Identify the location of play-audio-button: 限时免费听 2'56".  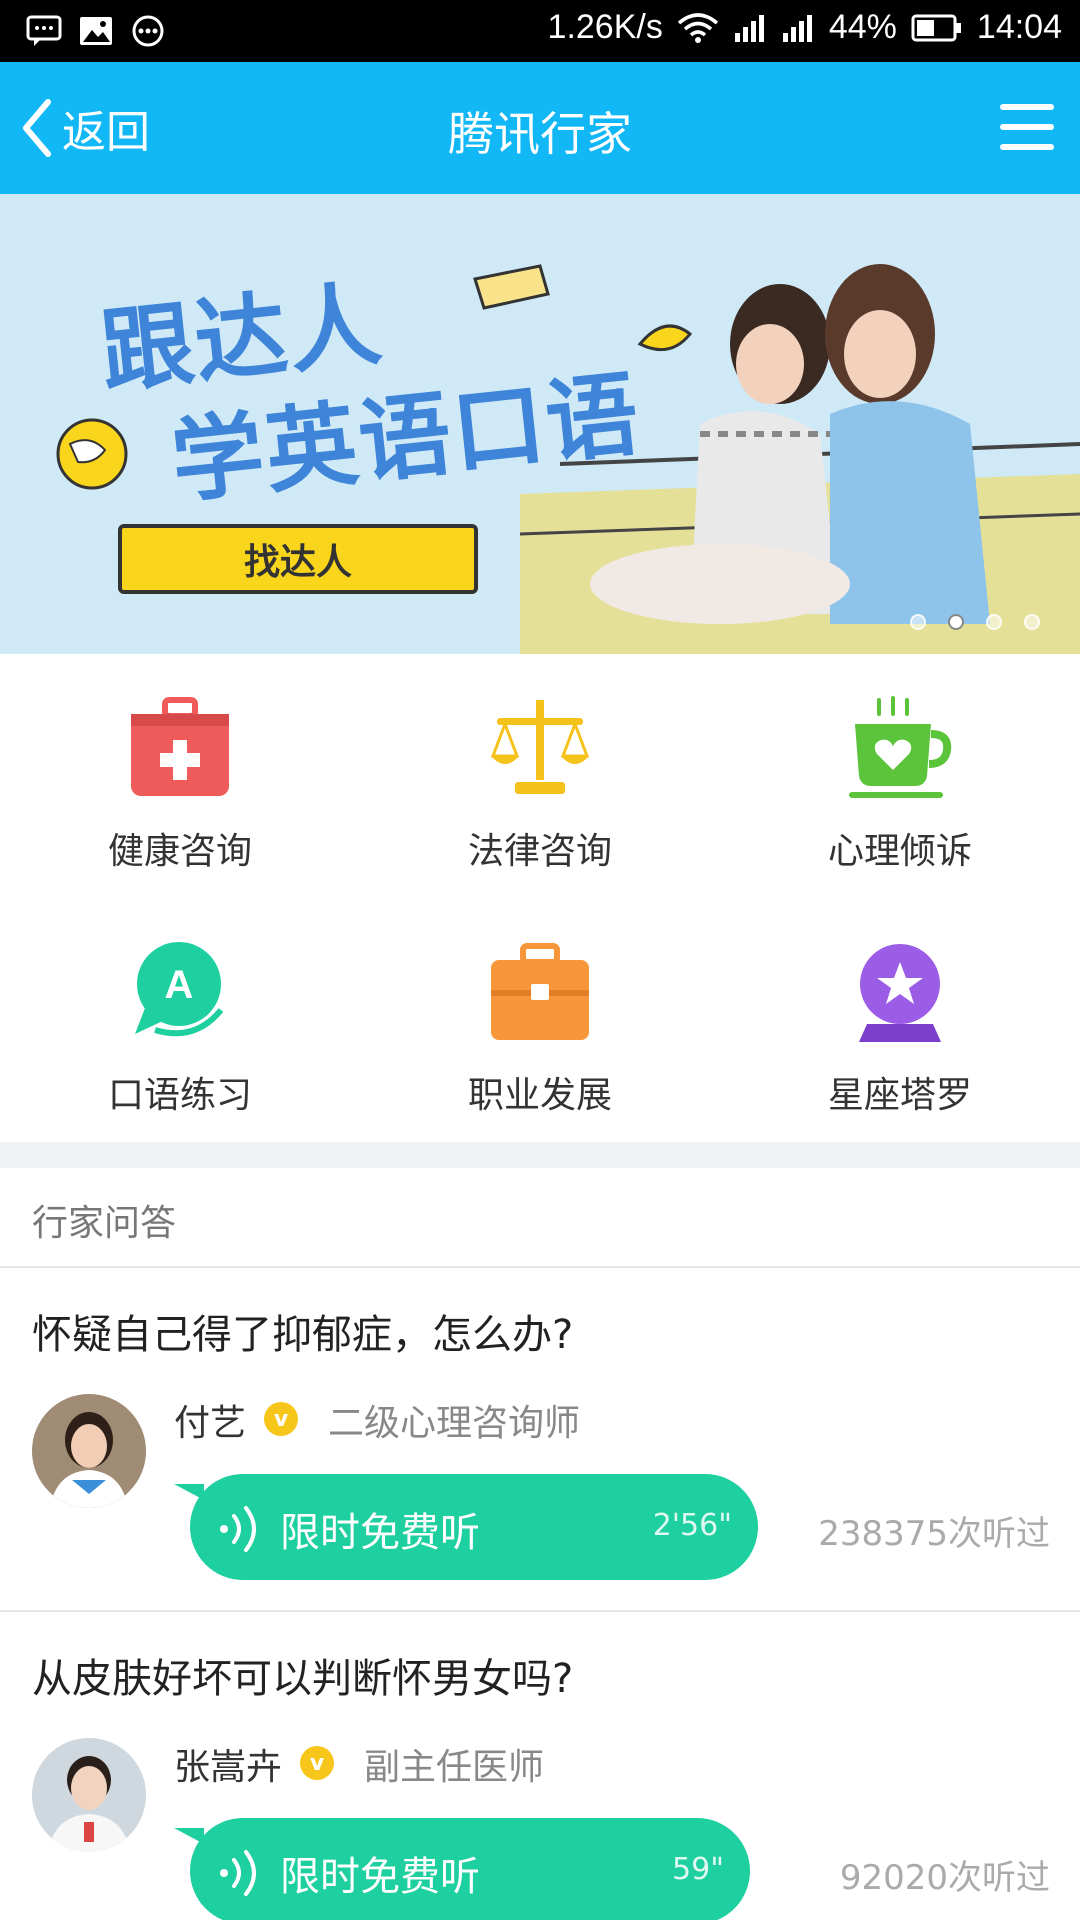
(466, 1527).